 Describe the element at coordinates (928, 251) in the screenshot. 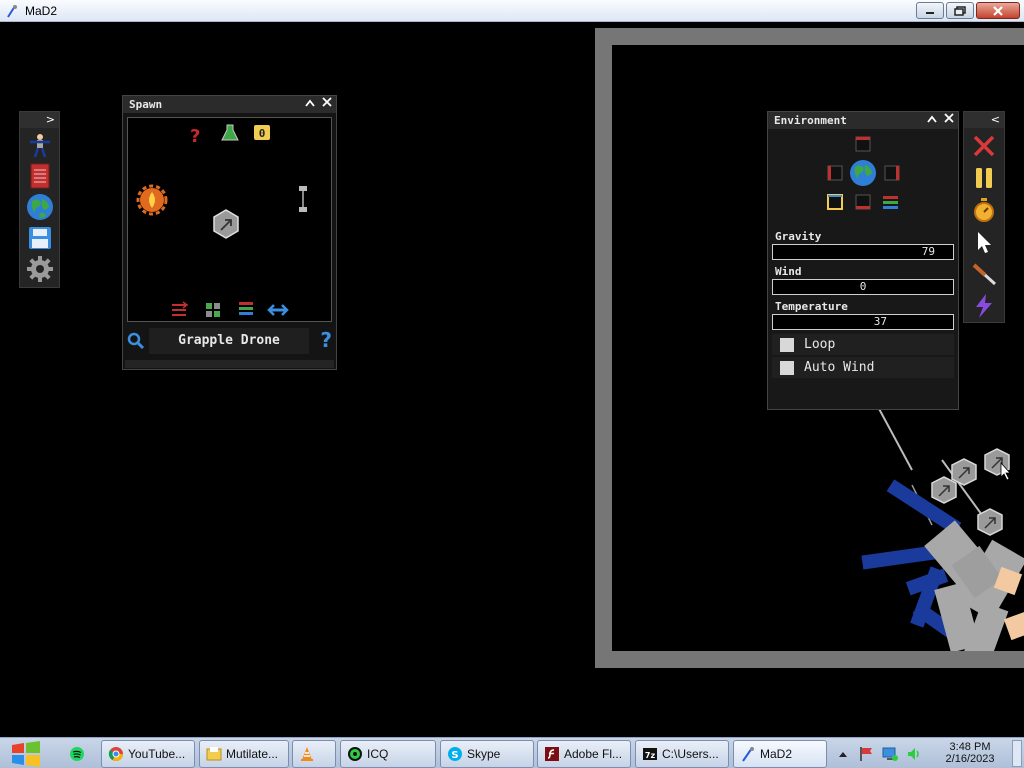

I see `gravity-value: 79` at that location.